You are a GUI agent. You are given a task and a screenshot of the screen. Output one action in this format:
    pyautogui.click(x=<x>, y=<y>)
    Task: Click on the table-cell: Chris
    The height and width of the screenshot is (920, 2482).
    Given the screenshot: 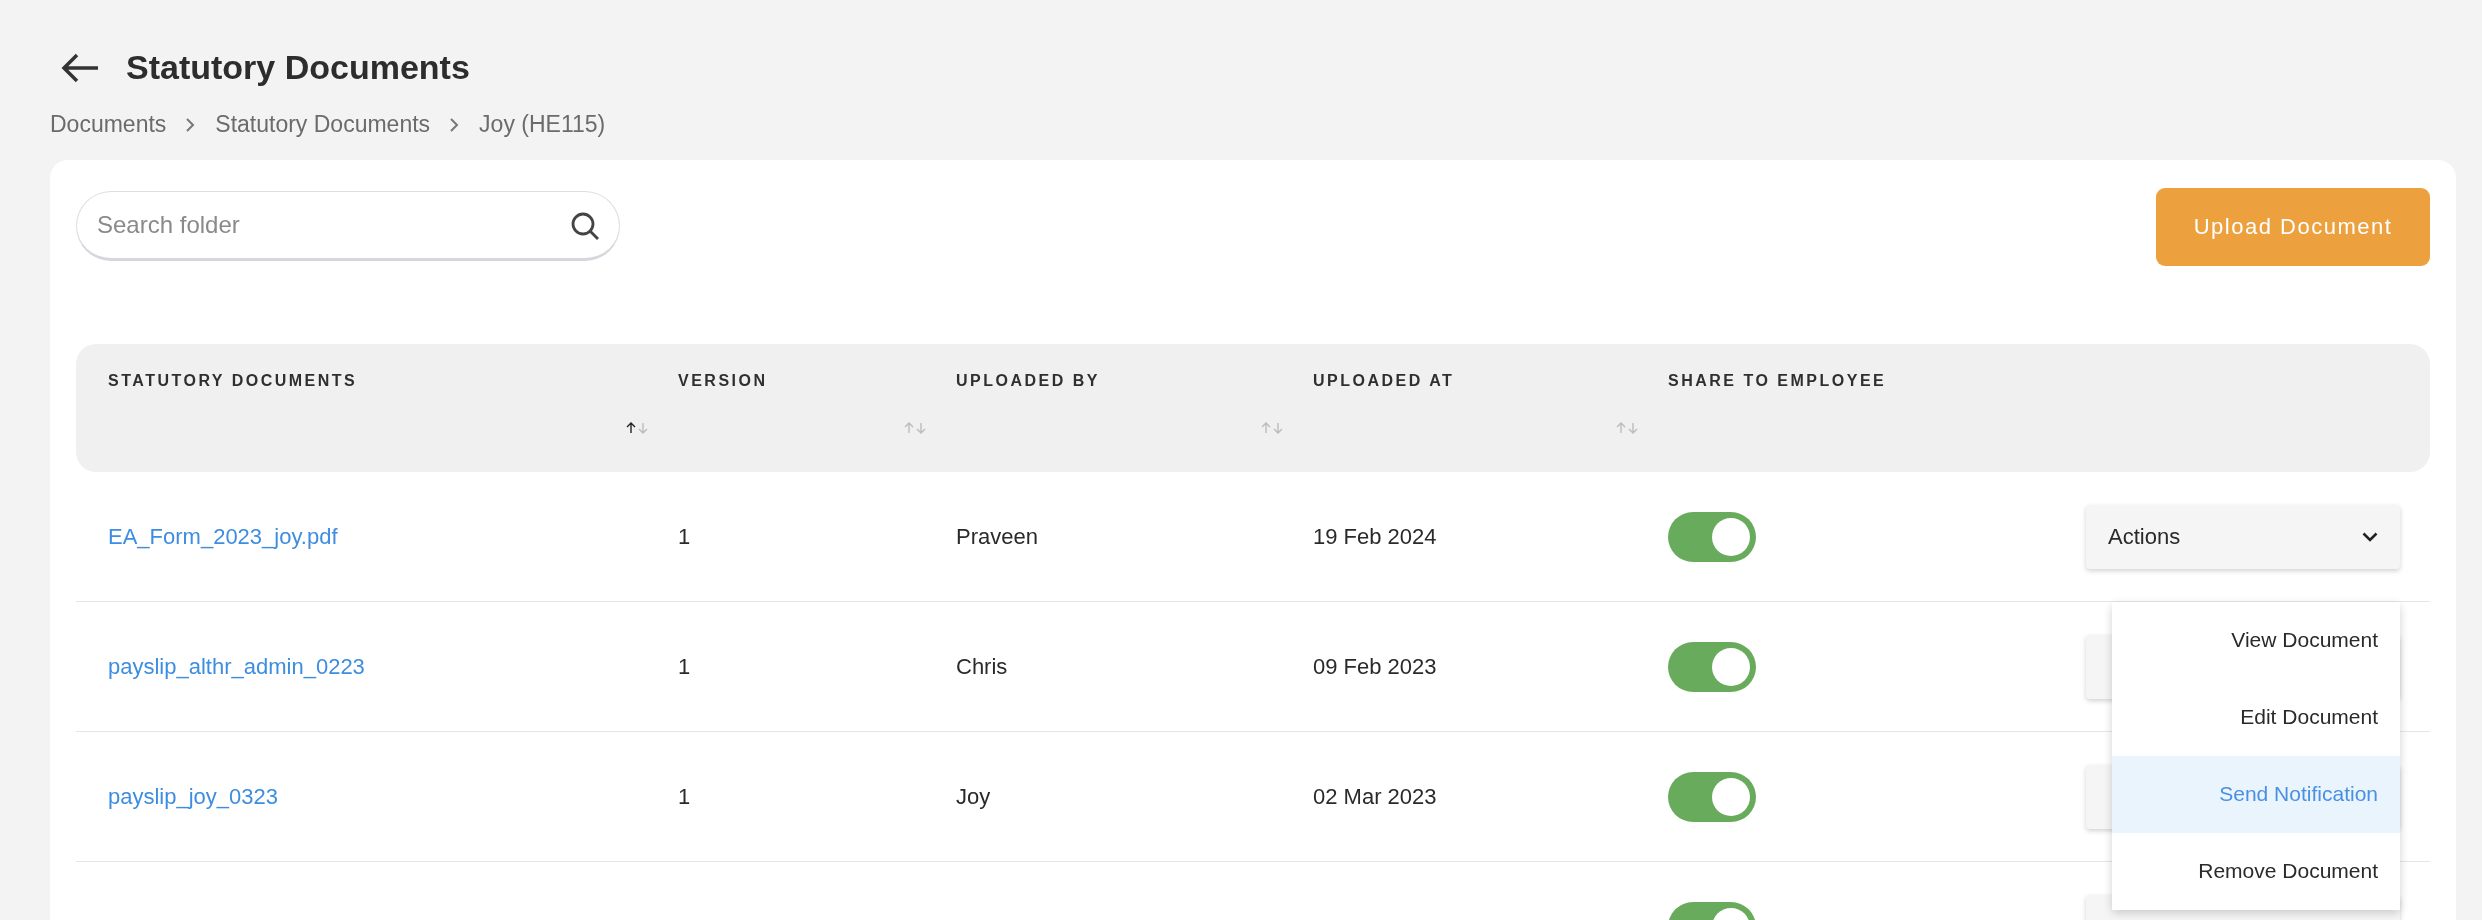 What is the action you would take?
    pyautogui.click(x=982, y=666)
    